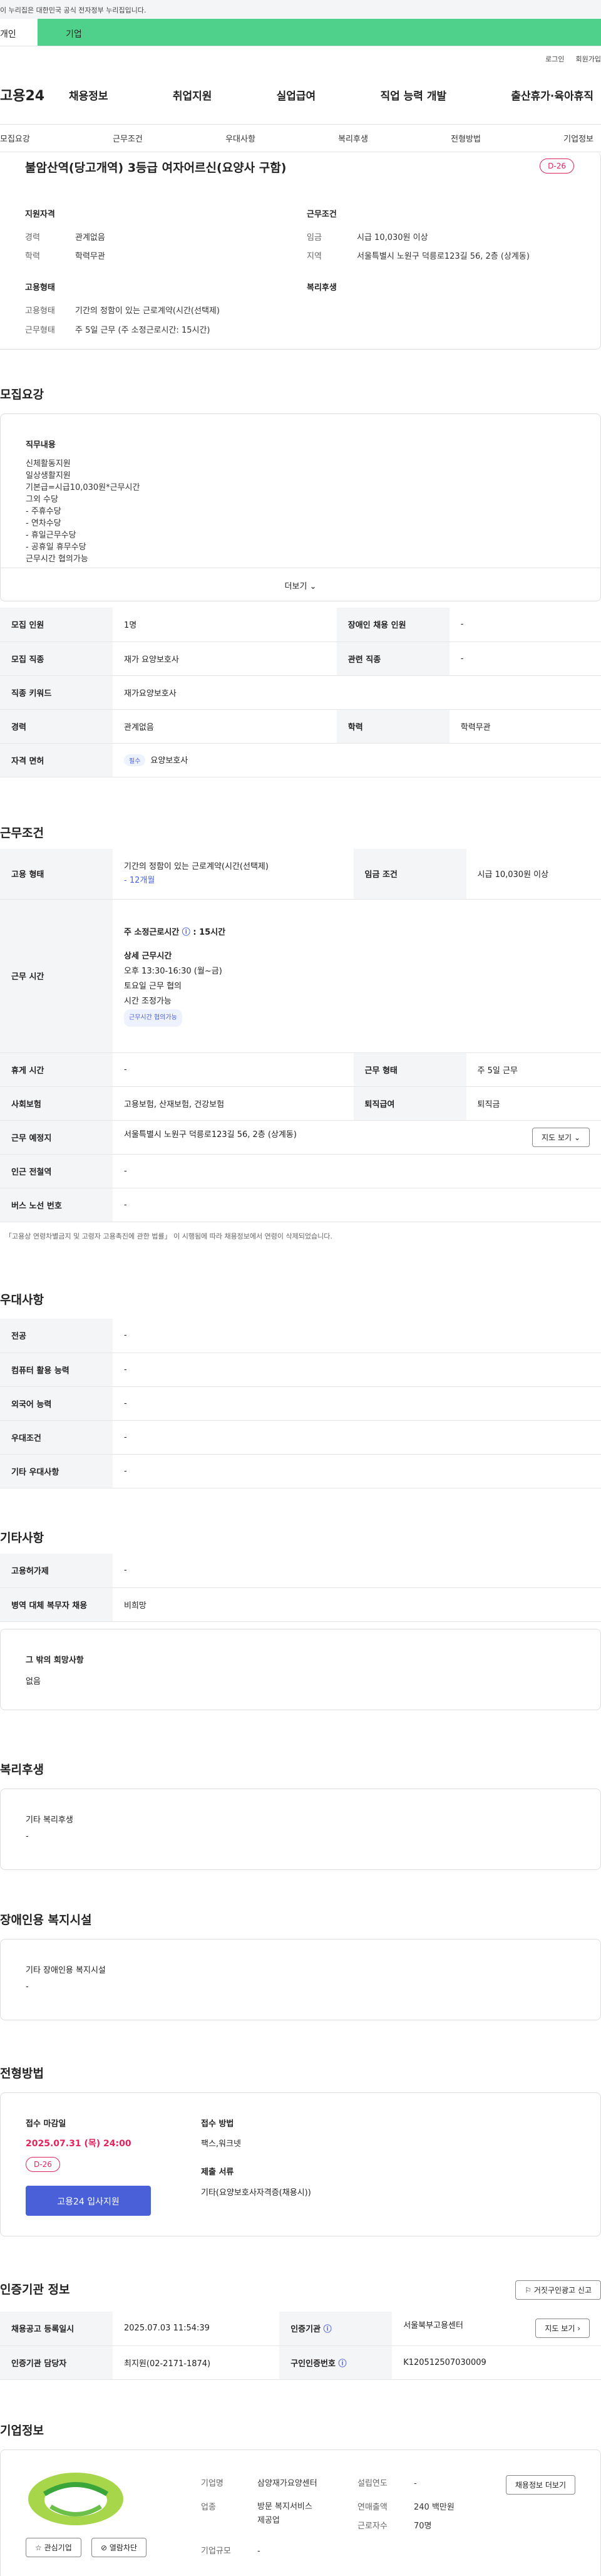  I want to click on emptype-value: 기간의 정함이 있는 근로계약(시간(선택제), so click(196, 866).